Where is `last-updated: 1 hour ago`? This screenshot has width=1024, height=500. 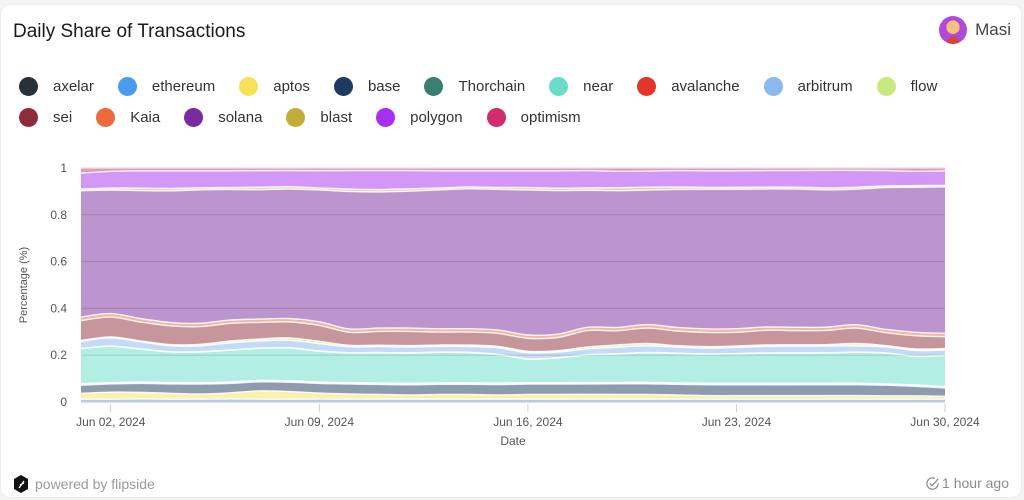 last-updated: 1 hour ago is located at coordinates (967, 483).